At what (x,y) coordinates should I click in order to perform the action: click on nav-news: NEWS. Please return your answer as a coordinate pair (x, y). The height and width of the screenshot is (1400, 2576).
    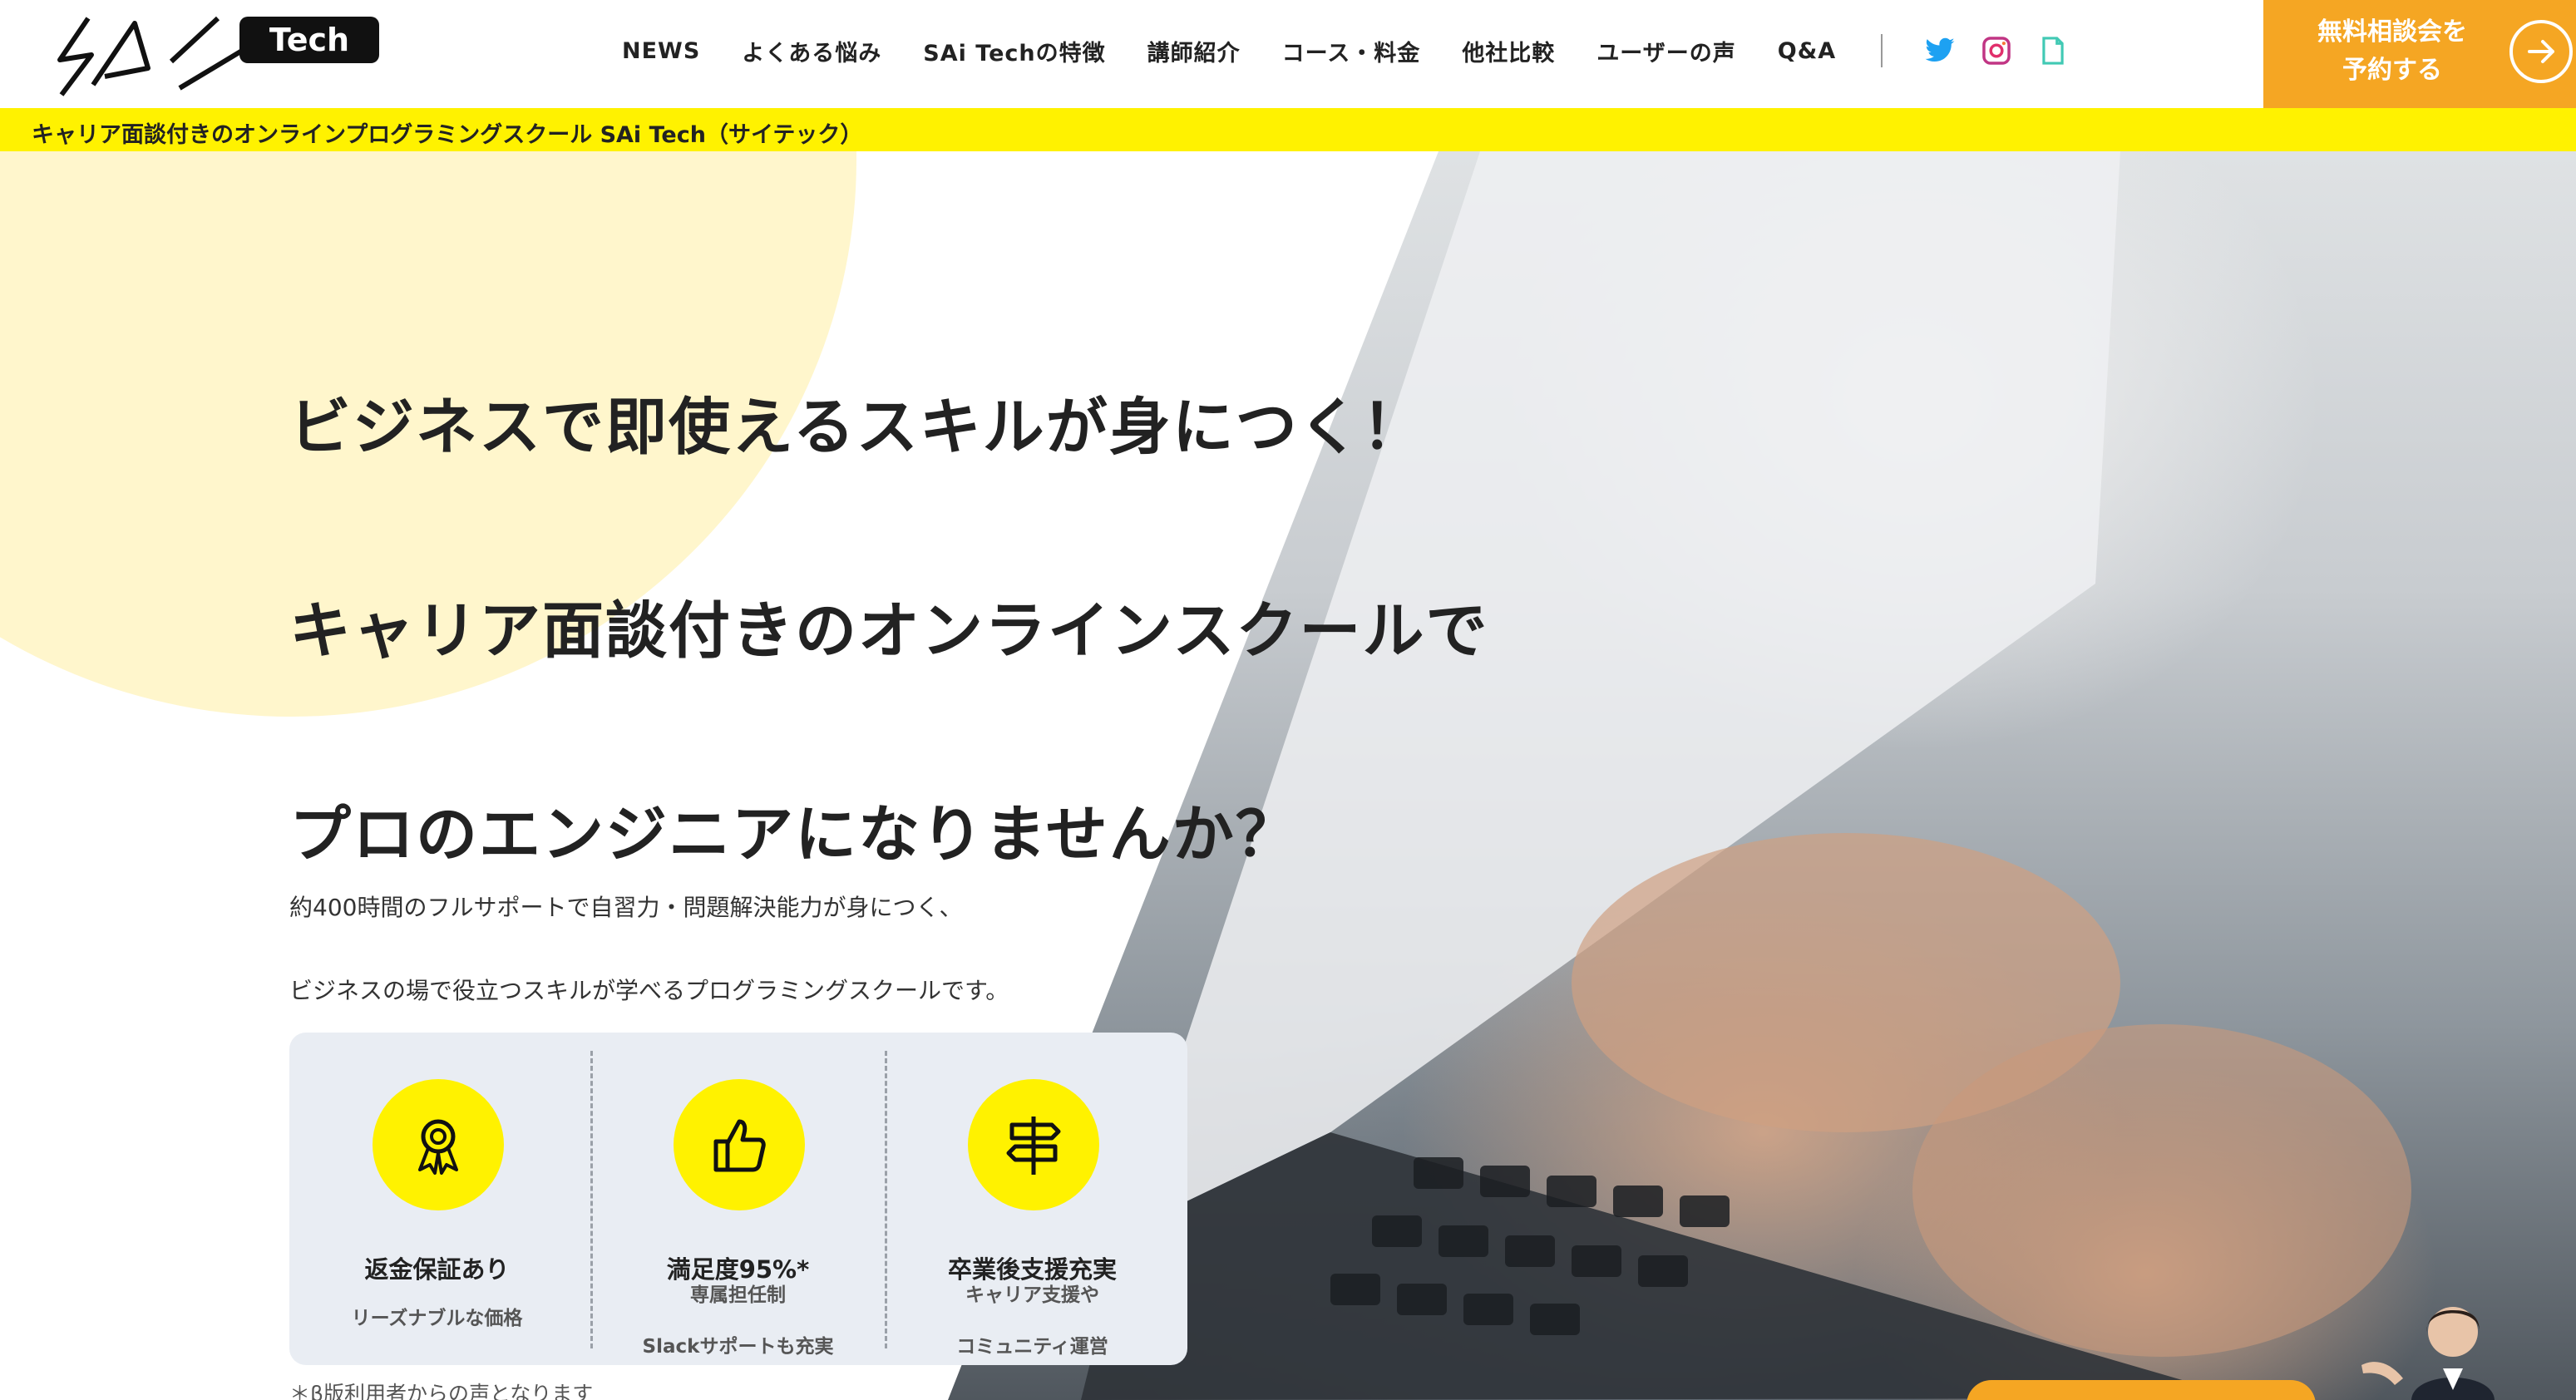
    Looking at the image, I should click on (661, 51).